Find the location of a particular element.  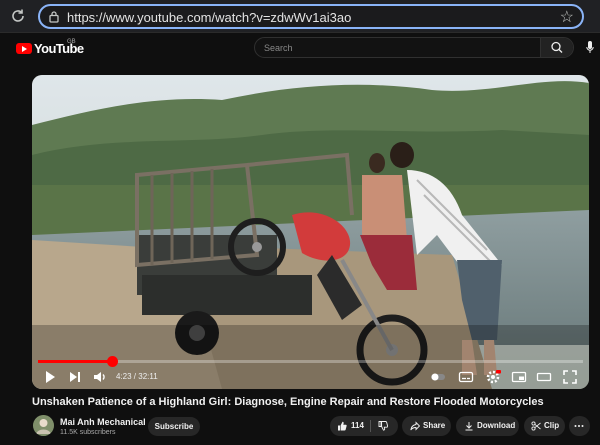

theater-mode-icon is located at coordinates (544, 377).